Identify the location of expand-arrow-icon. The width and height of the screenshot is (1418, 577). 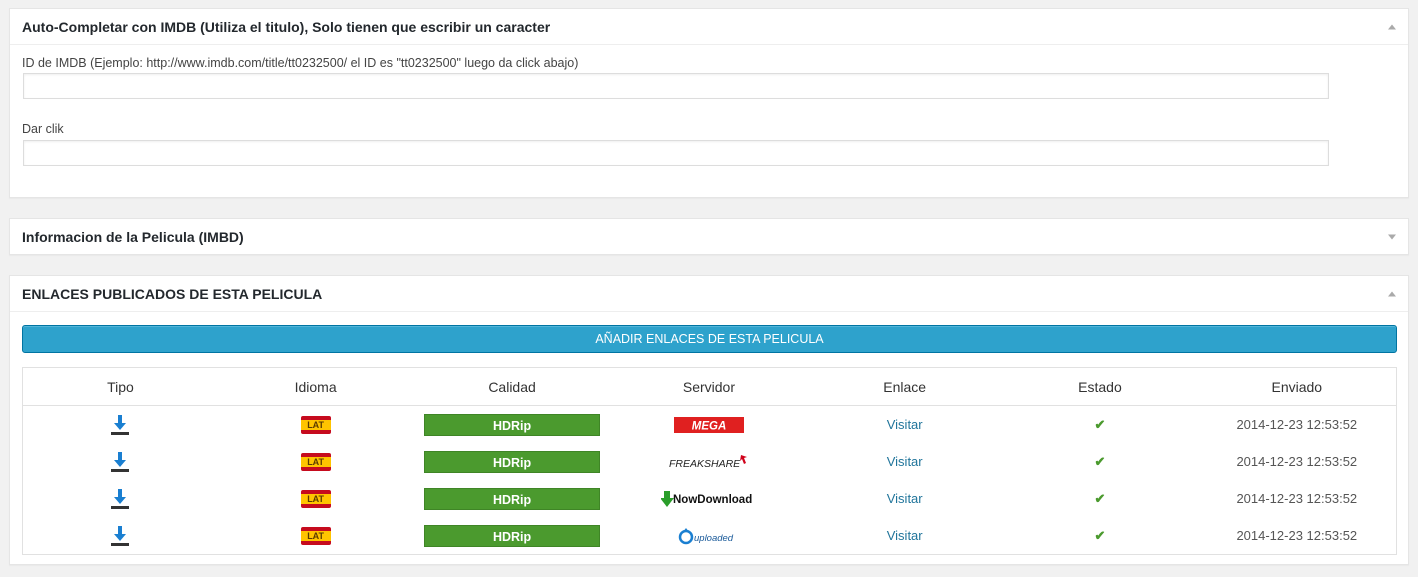
(1392, 236).